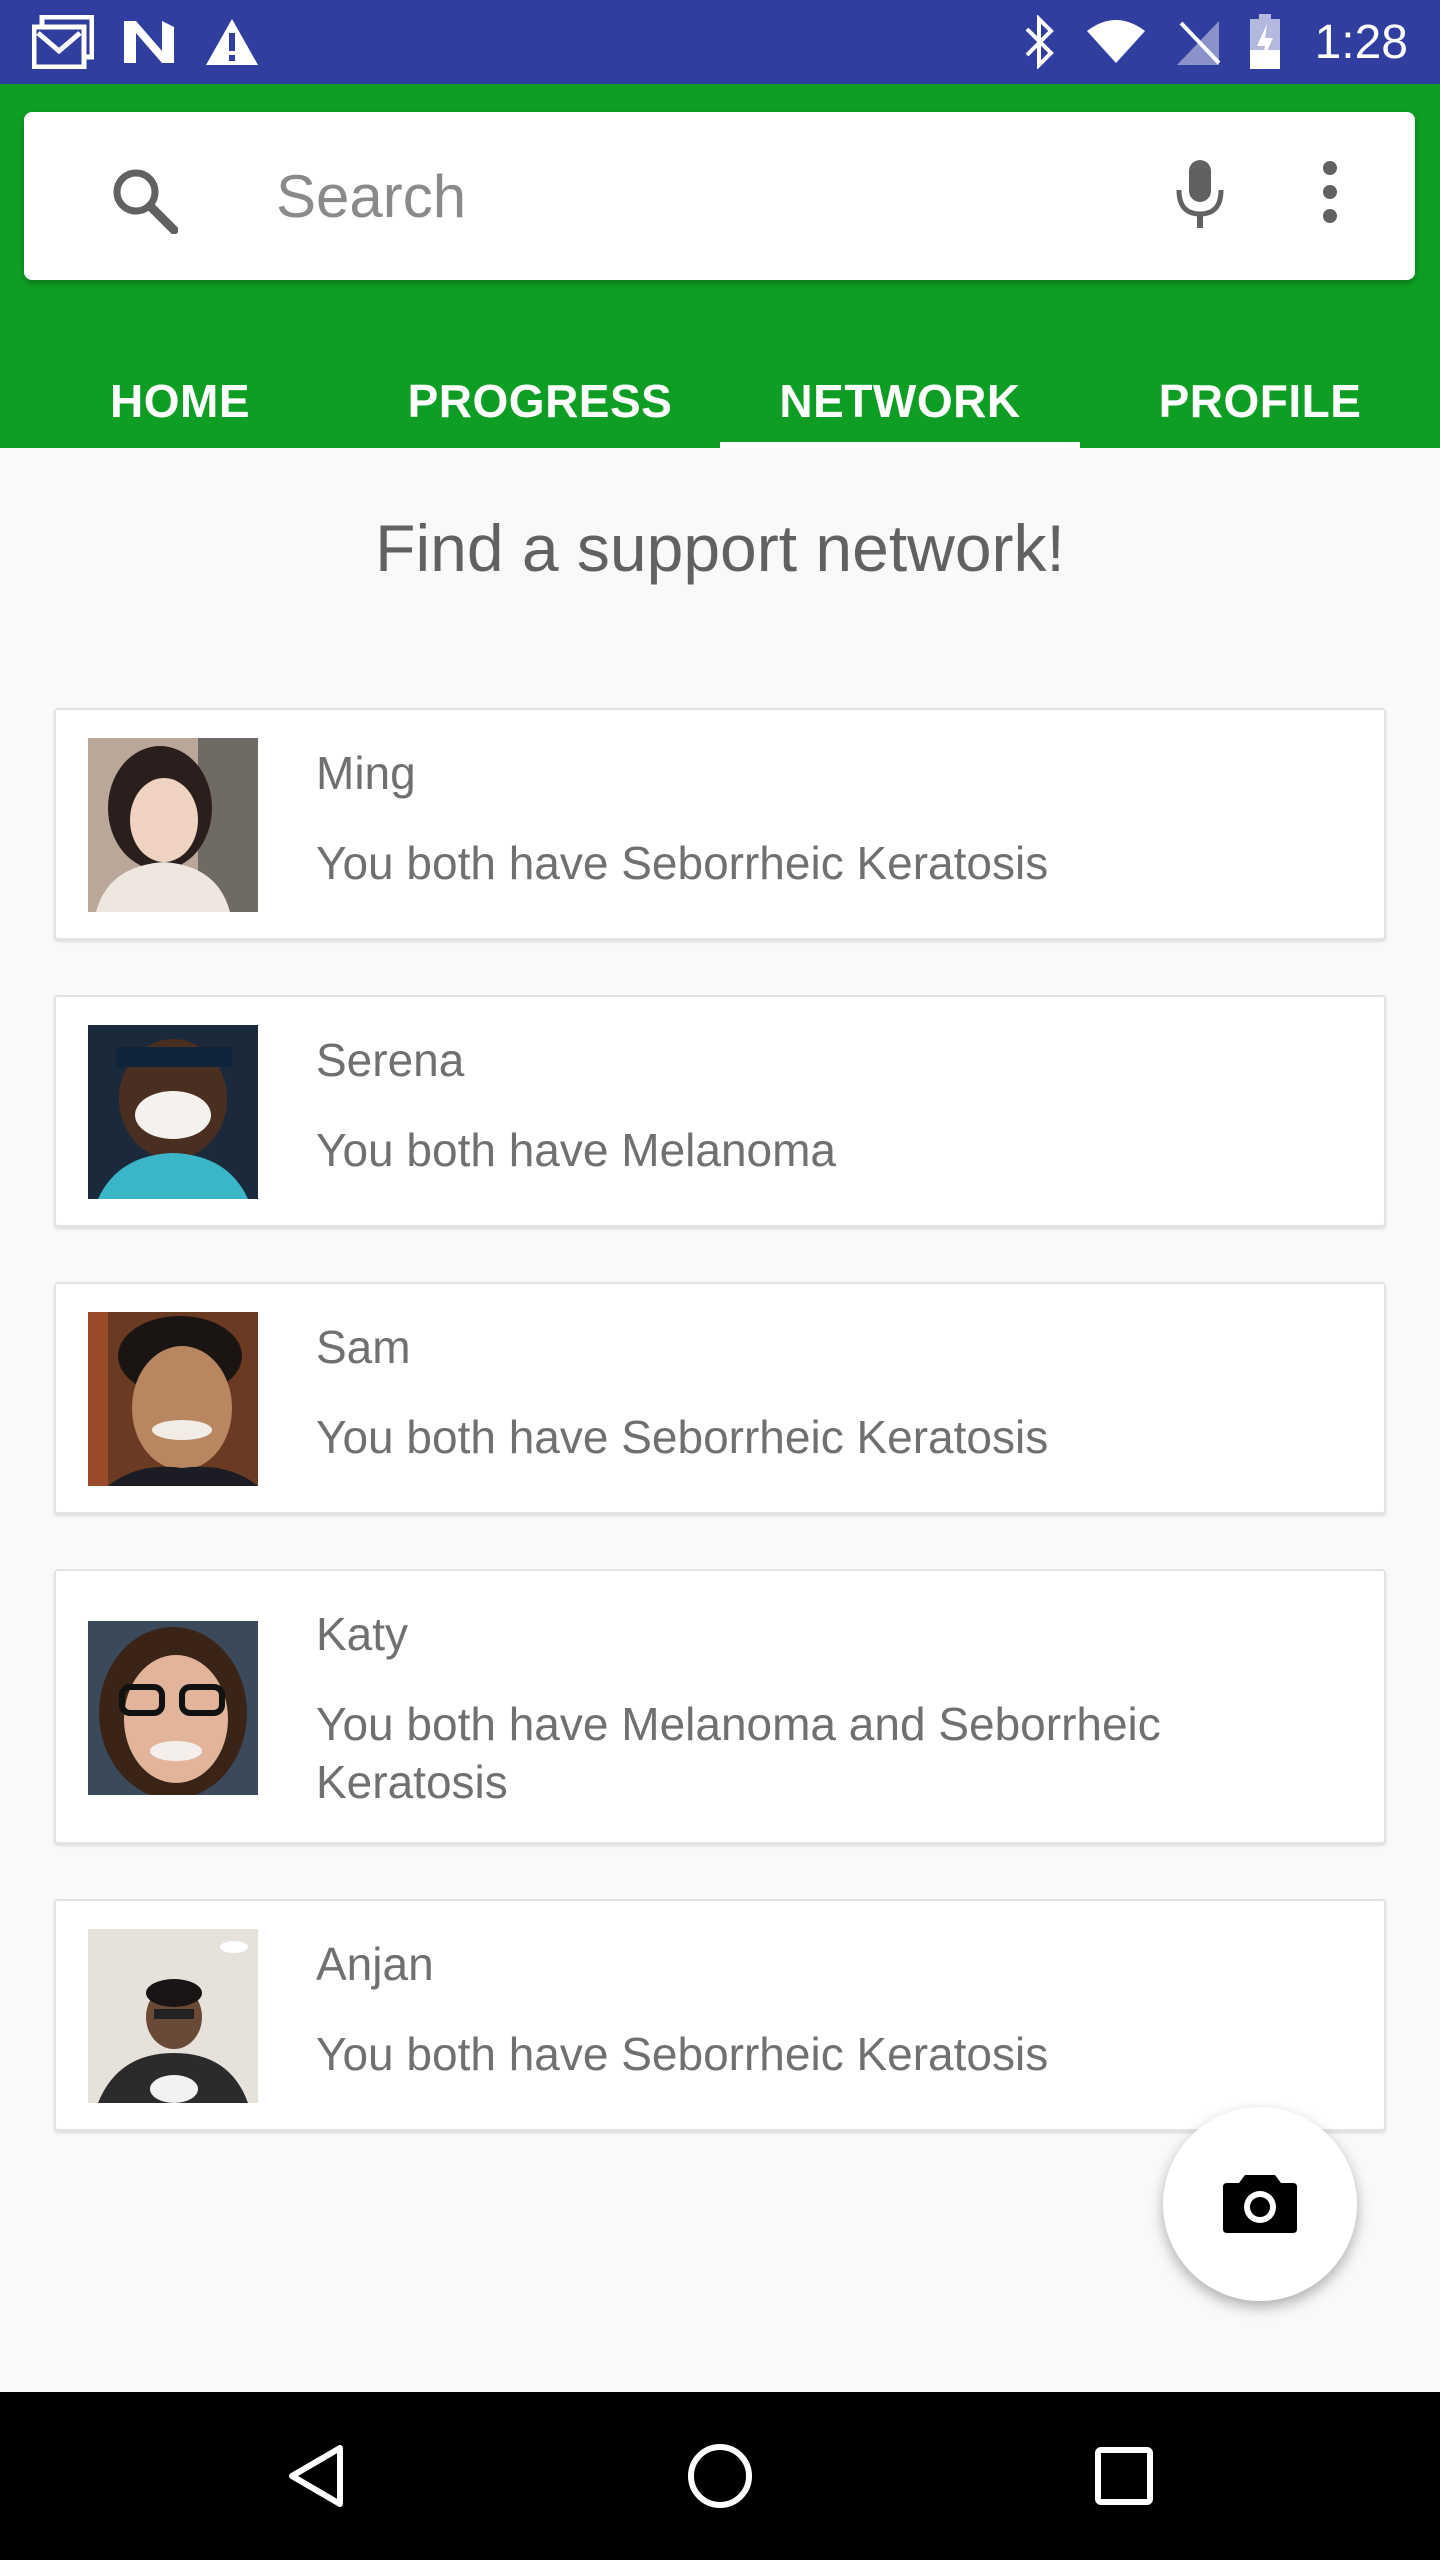 The height and width of the screenshot is (2560, 1440). Describe the element at coordinates (366, 773) in the screenshot. I see `match-name: Ming` at that location.